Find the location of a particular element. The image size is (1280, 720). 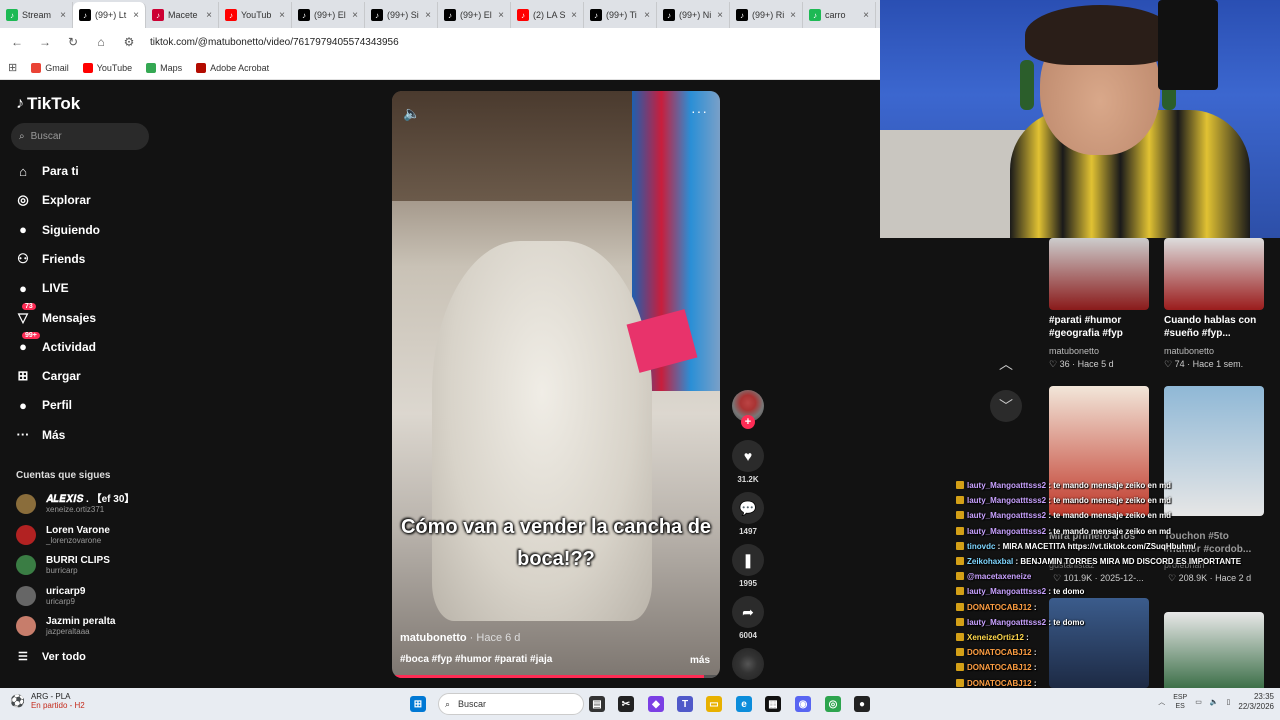

edge-icon: e is located at coordinates (744, 704).